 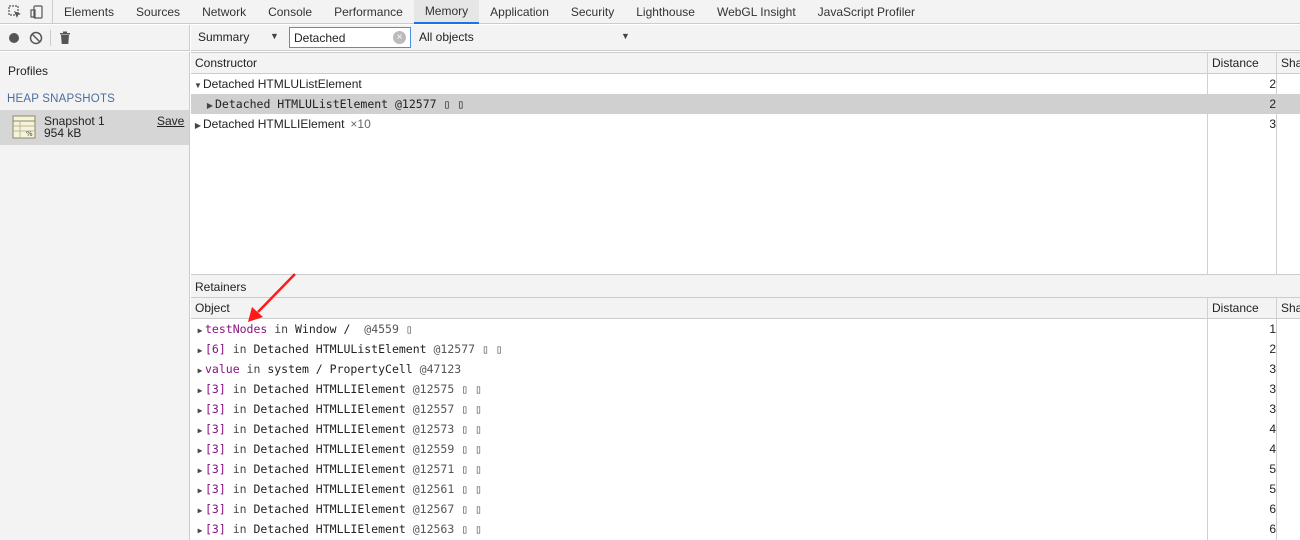 I want to click on retainer-object-id: @12561 ▯ ▯, so click(x=447, y=489).